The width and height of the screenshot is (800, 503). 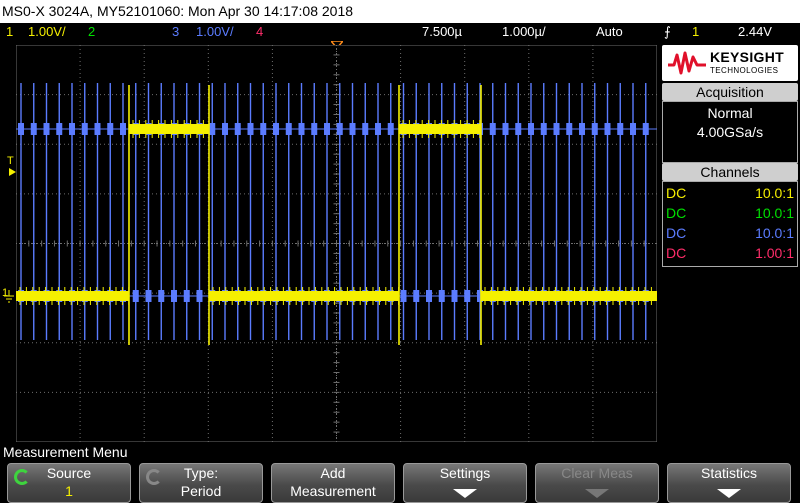 What do you see at coordinates (9, 32) in the screenshot?
I see `ch1-number: 1` at bounding box center [9, 32].